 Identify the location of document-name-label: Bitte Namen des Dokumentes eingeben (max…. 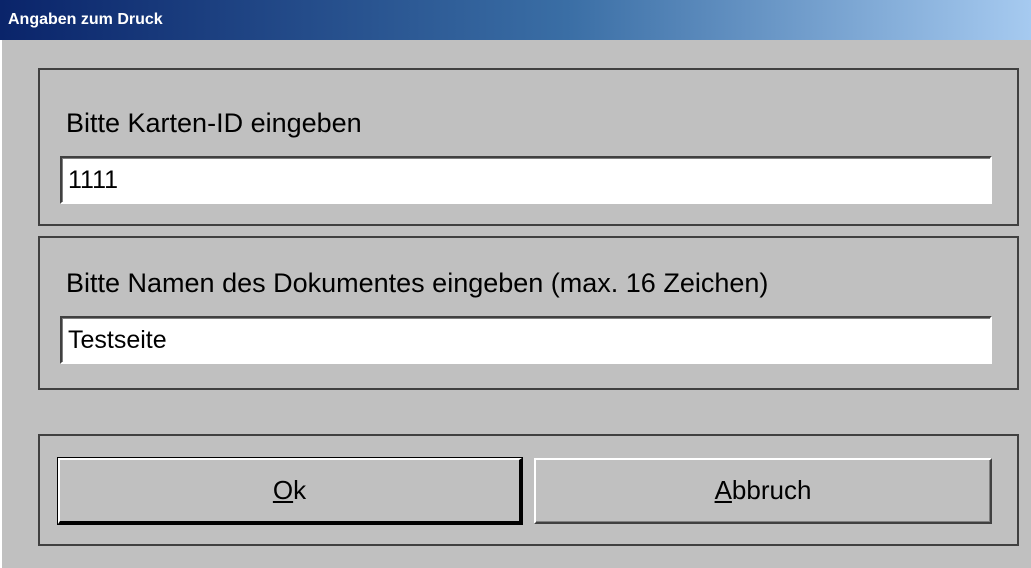
(417, 283).